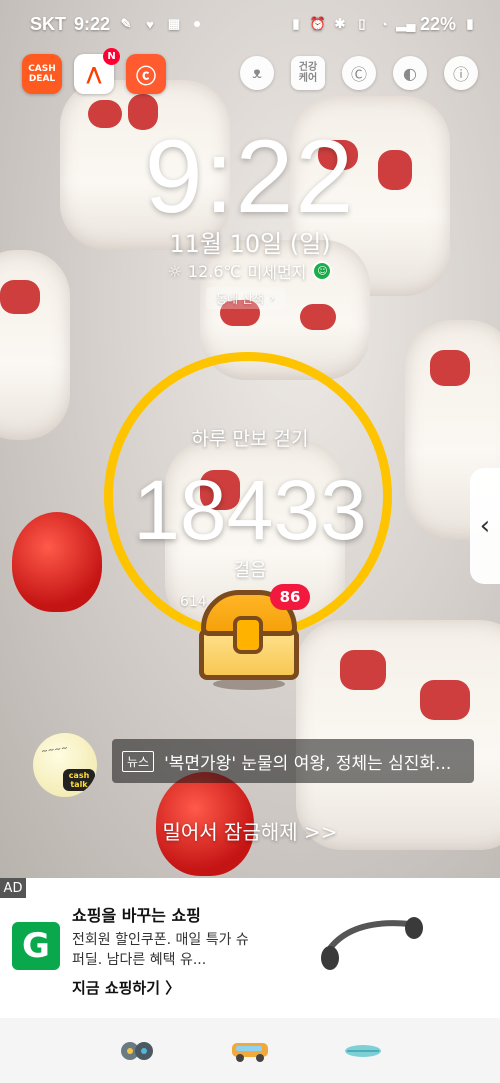  I want to click on health-care-label: 건강 케어, so click(308, 73).